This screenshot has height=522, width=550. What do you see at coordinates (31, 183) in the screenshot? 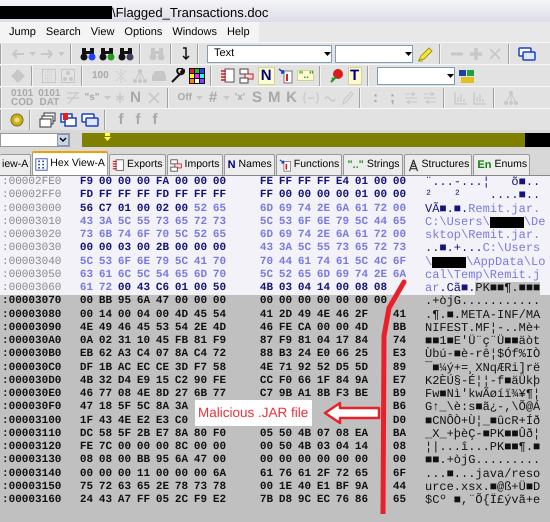
I see `address-text: :00002FE0` at bounding box center [31, 183].